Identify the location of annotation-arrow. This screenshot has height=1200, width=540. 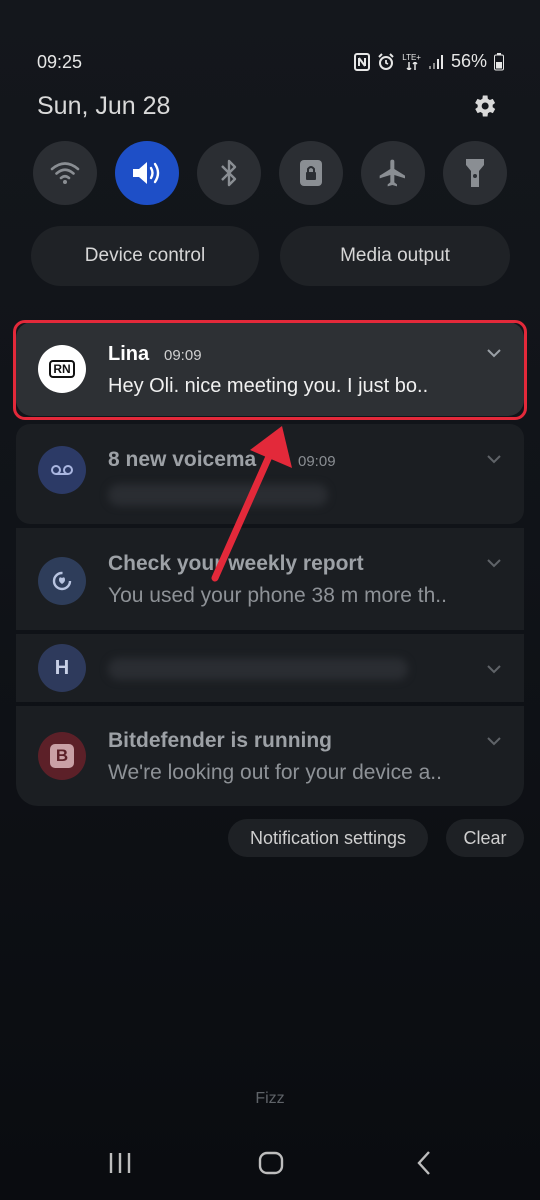
(251, 504).